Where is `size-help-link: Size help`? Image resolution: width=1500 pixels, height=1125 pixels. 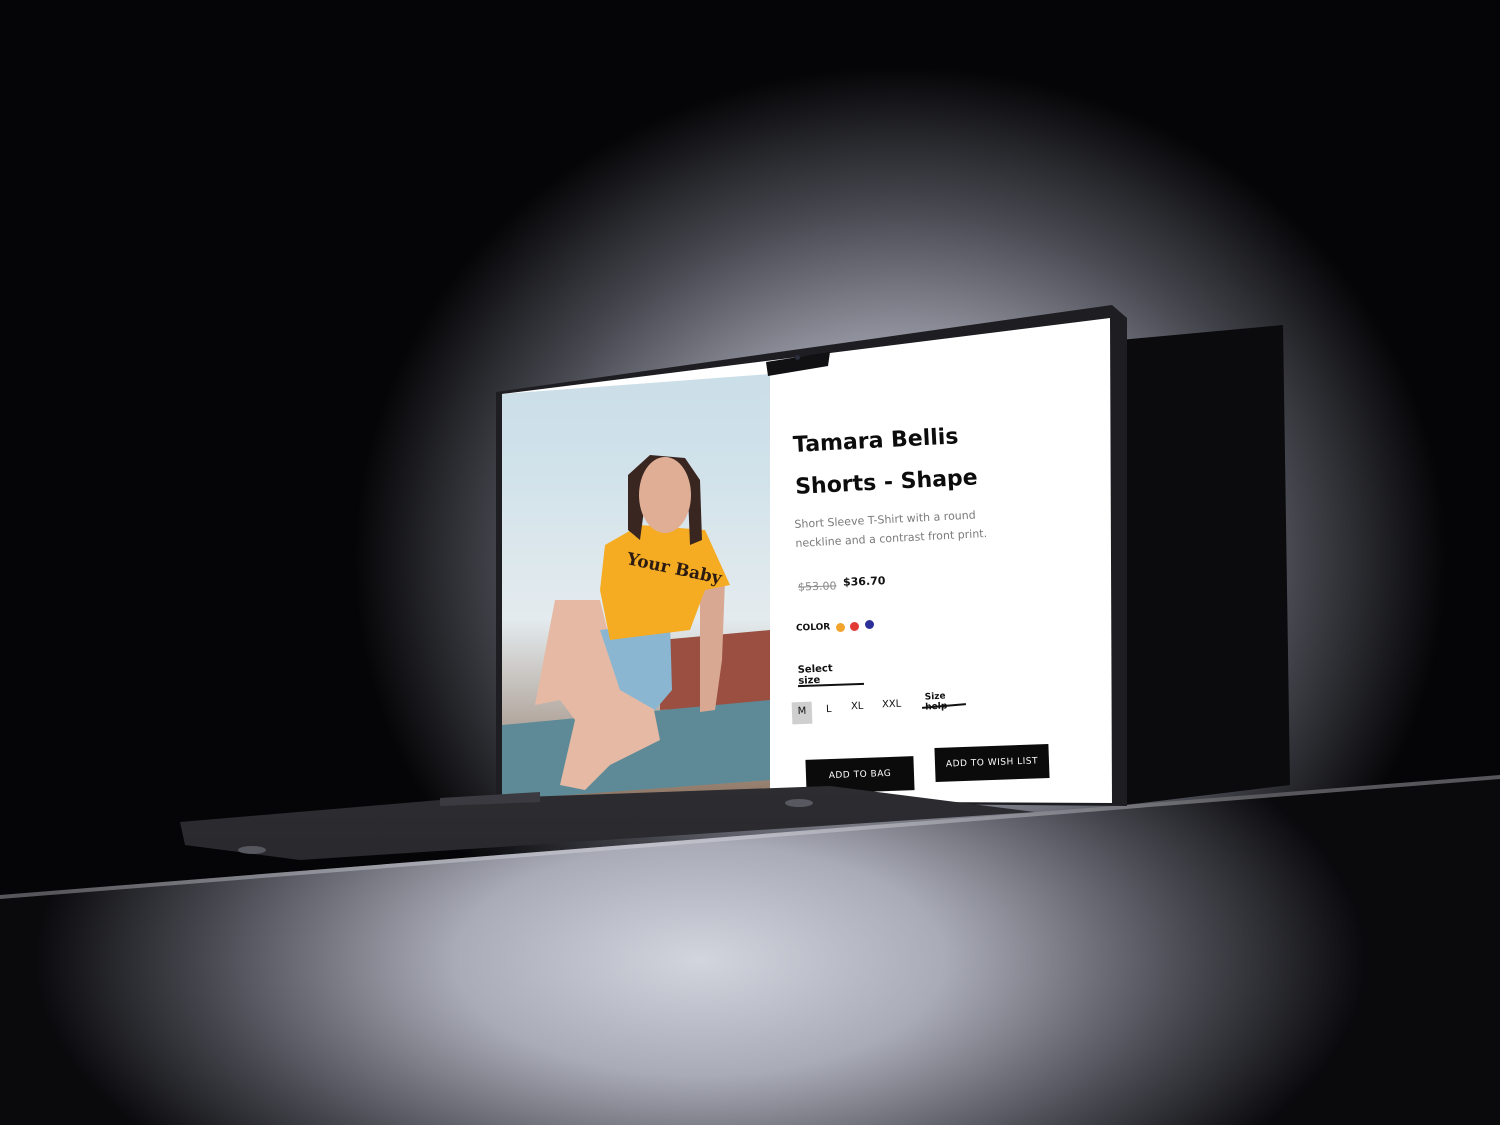
size-help-link: Size help is located at coordinates (935, 701).